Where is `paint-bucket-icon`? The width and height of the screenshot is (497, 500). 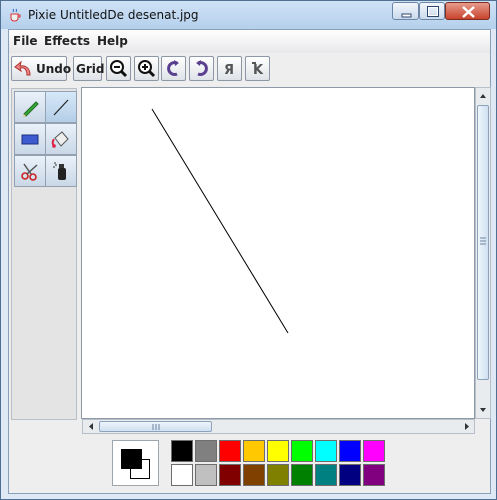 paint-bucket-icon is located at coordinates (60, 139).